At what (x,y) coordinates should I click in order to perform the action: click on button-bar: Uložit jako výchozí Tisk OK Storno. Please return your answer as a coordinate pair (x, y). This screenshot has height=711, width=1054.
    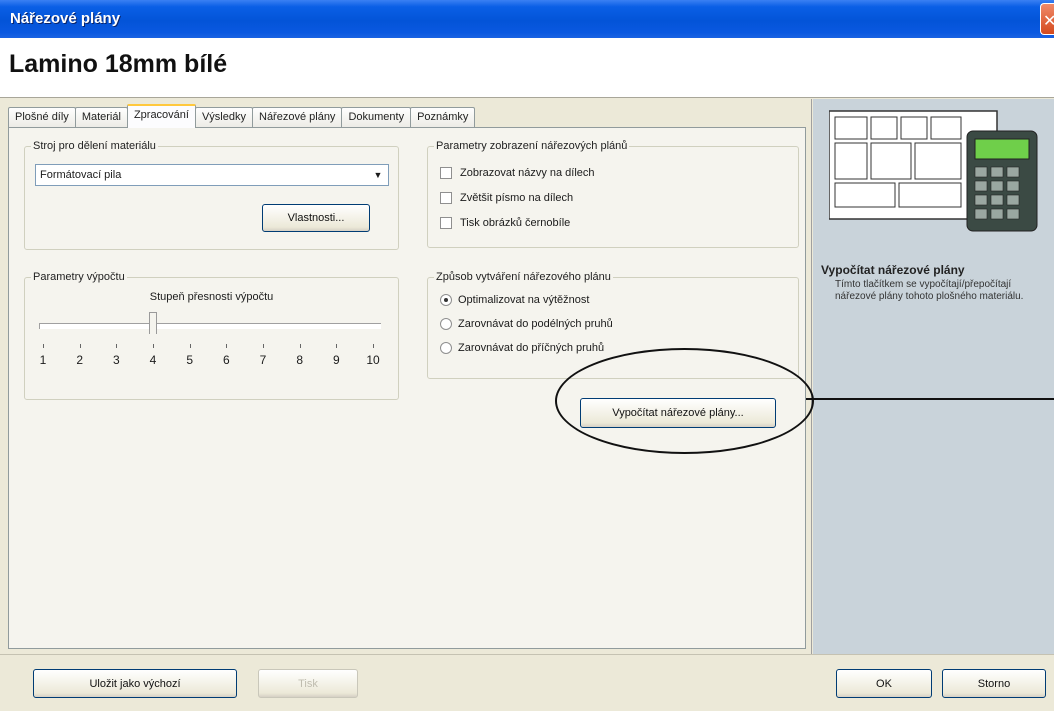
    Looking at the image, I should click on (527, 682).